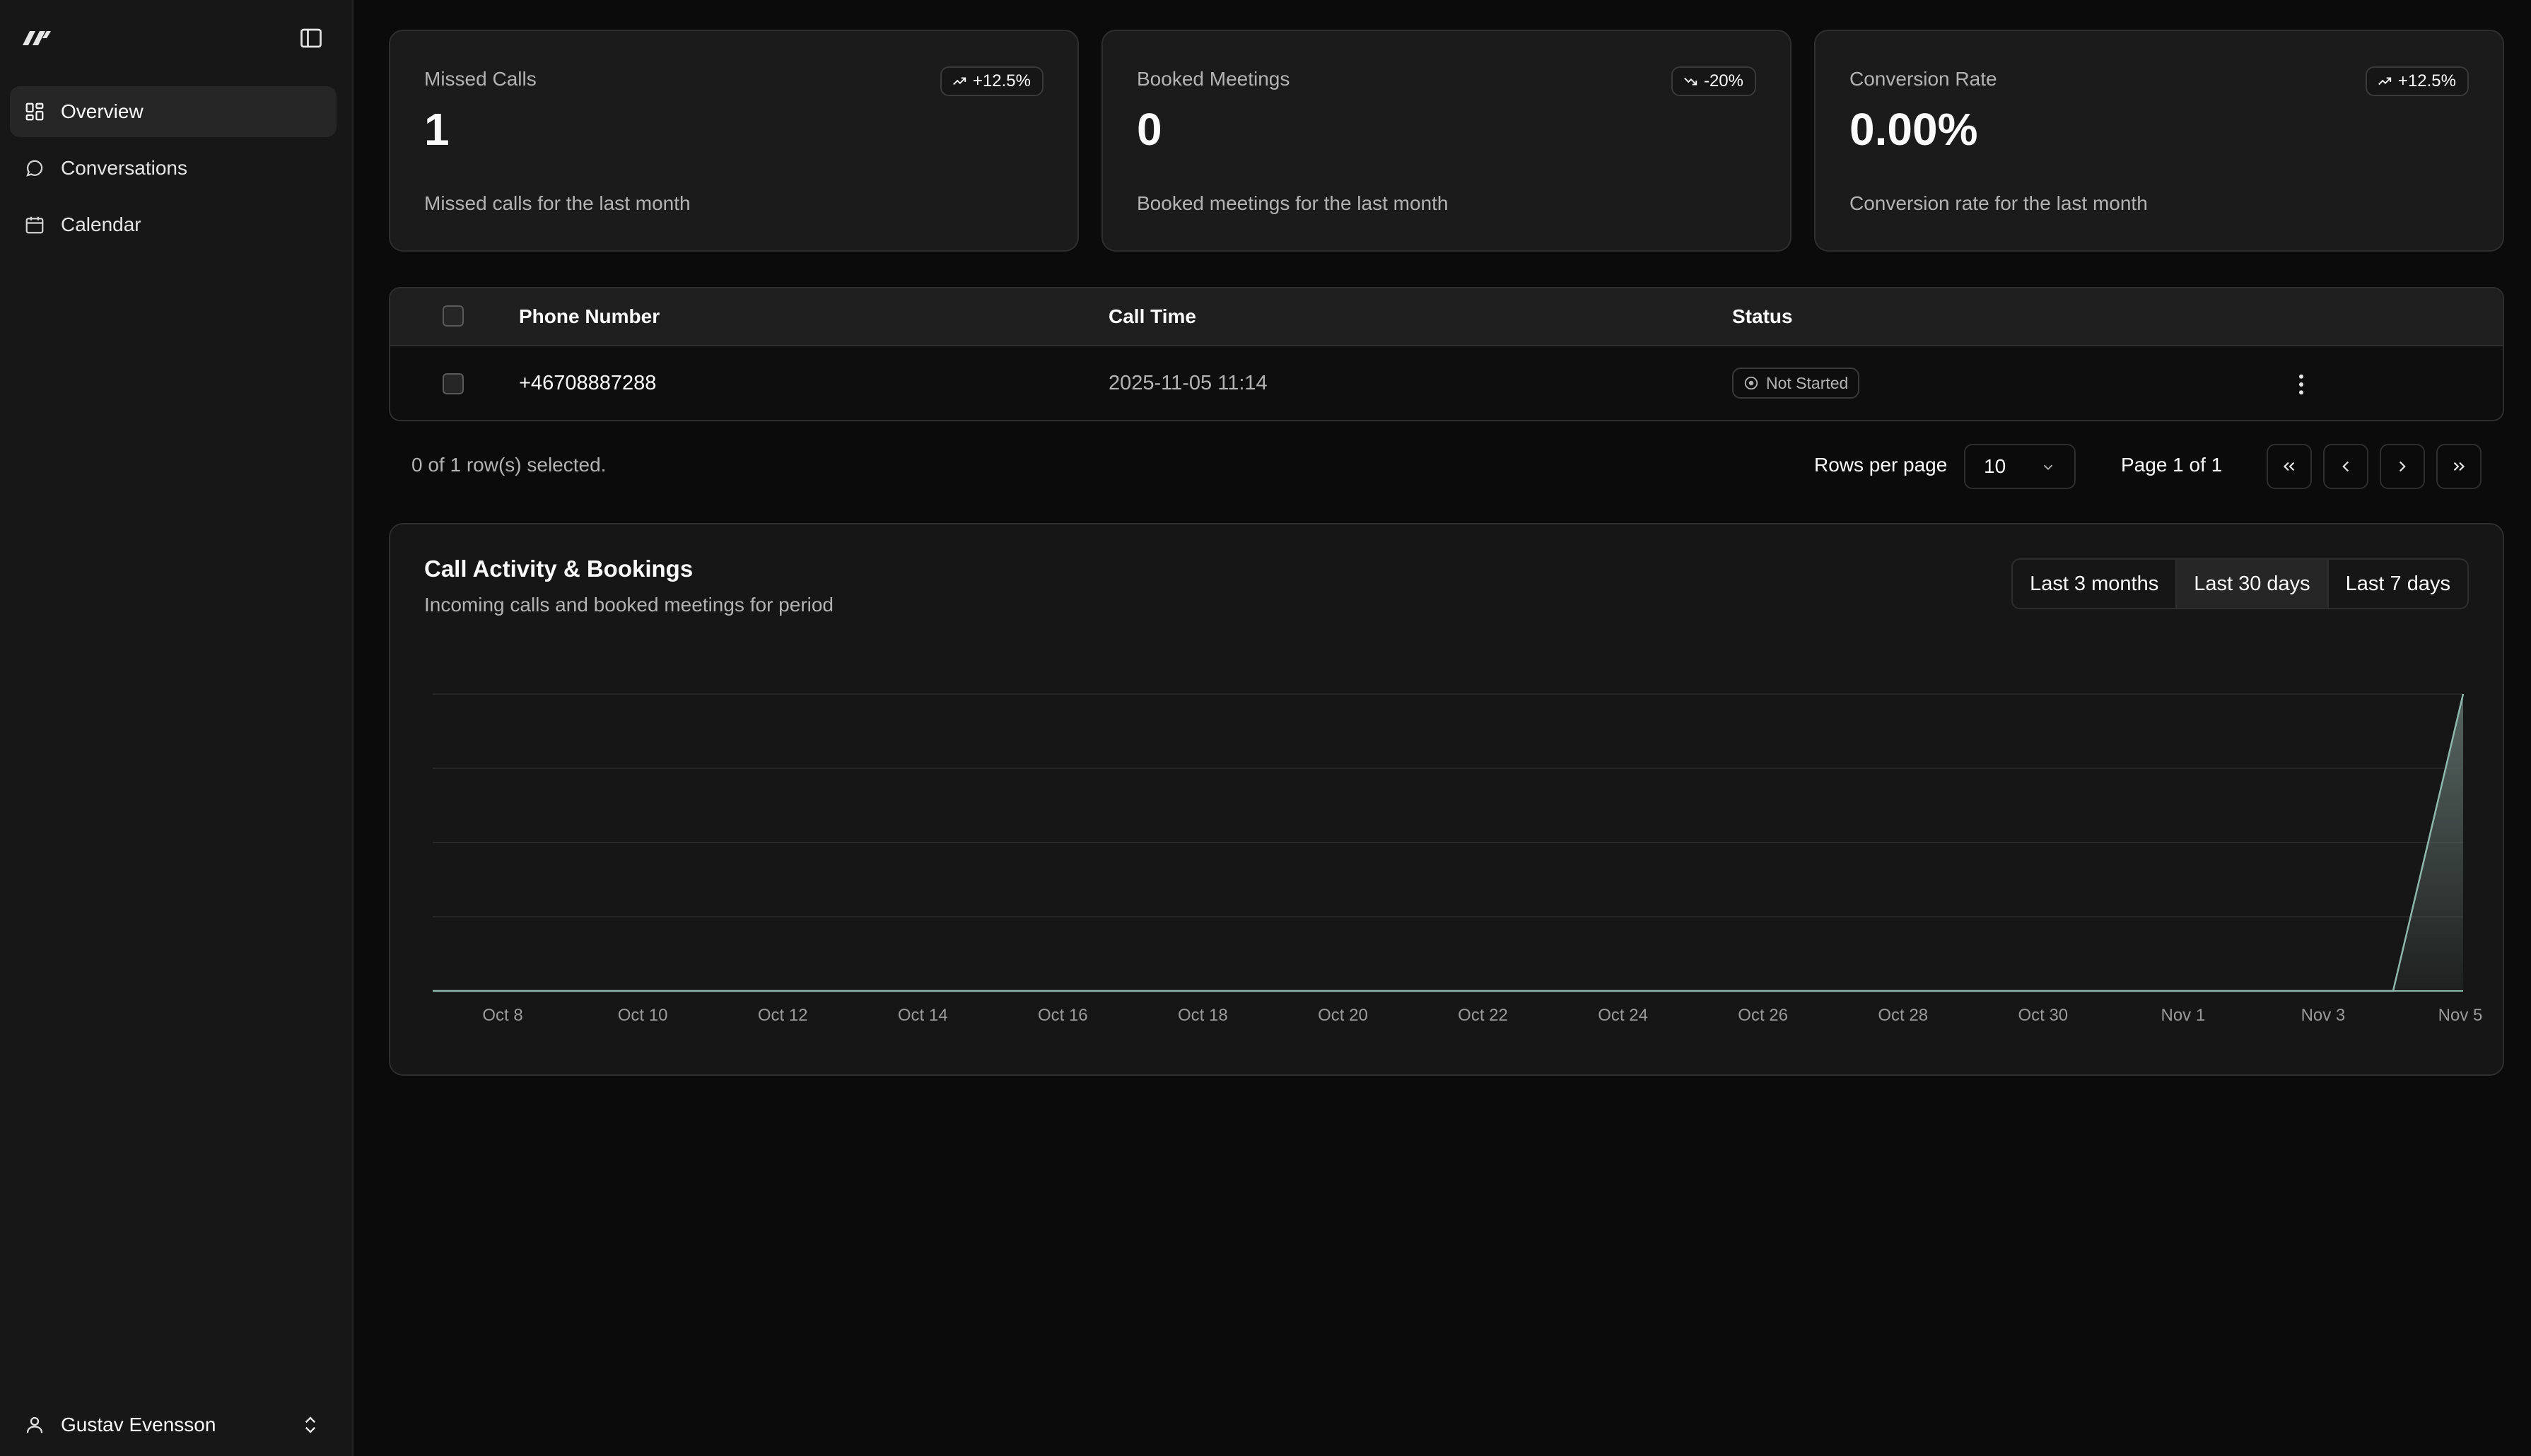 This screenshot has height=1456, width=2531. I want to click on chevron-right-icon, so click(2402, 467).